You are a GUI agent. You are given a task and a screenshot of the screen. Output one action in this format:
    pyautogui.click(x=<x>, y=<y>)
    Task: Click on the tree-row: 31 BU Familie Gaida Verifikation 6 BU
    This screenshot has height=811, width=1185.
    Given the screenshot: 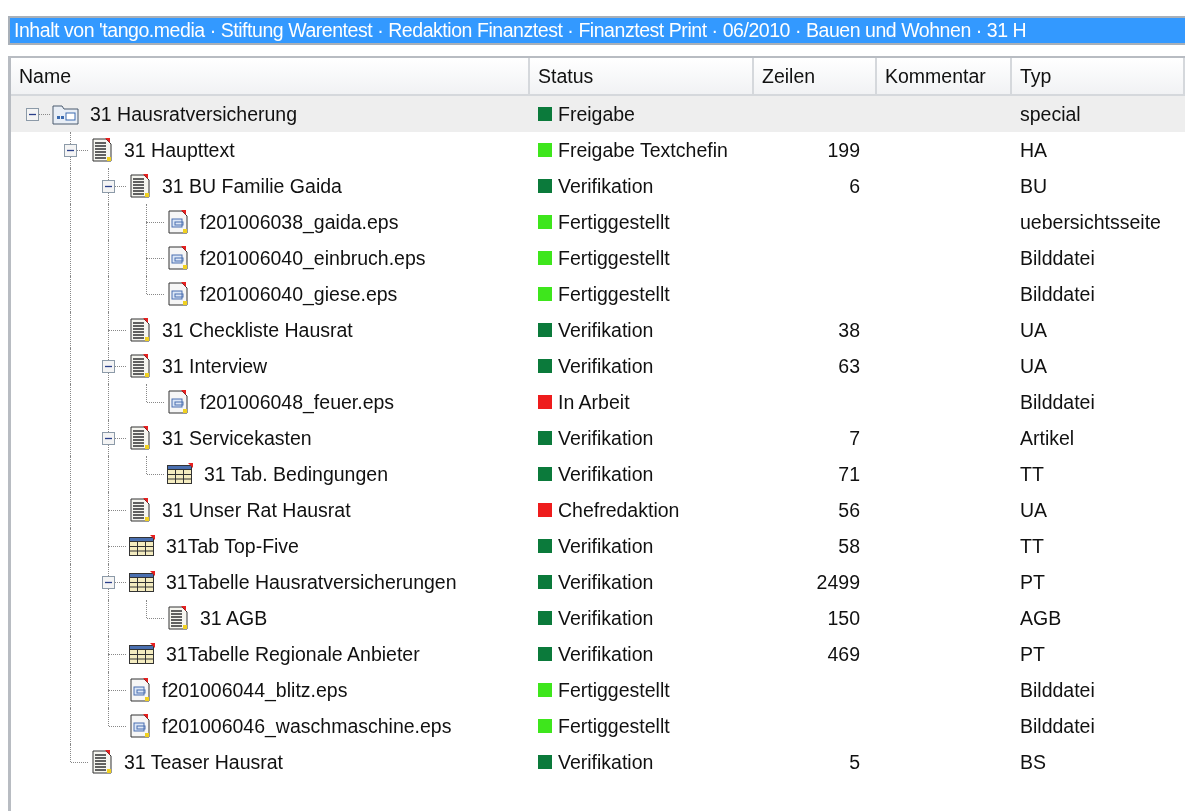 What is the action you would take?
    pyautogui.click(x=598, y=186)
    